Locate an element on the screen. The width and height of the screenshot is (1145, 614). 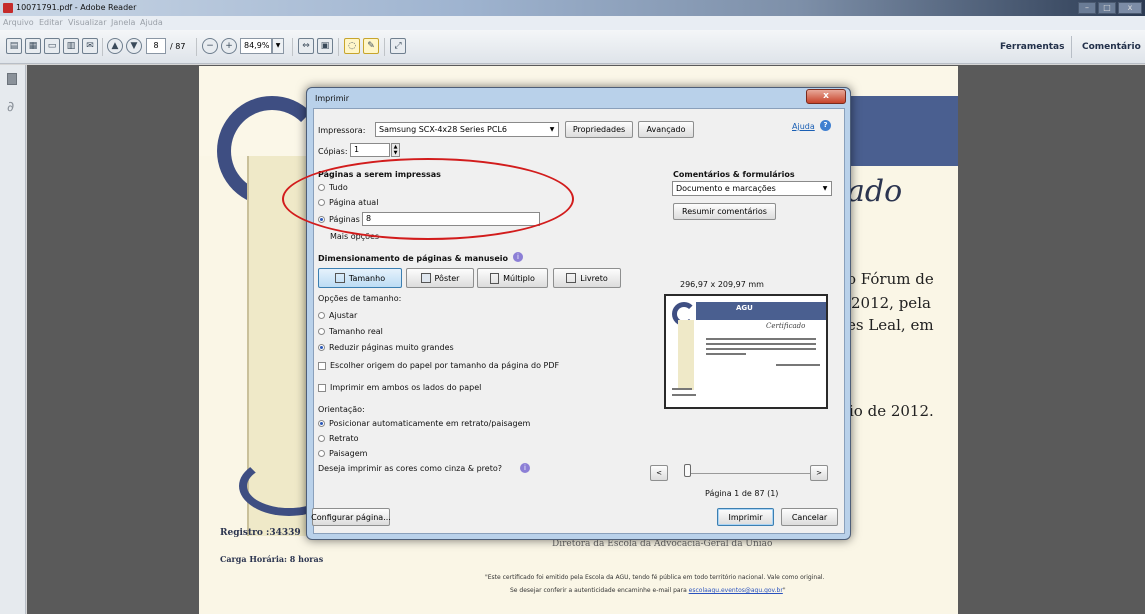
footer-email-link: escolaagu.eventos@agu.gov.br is located at coordinates (736, 590).